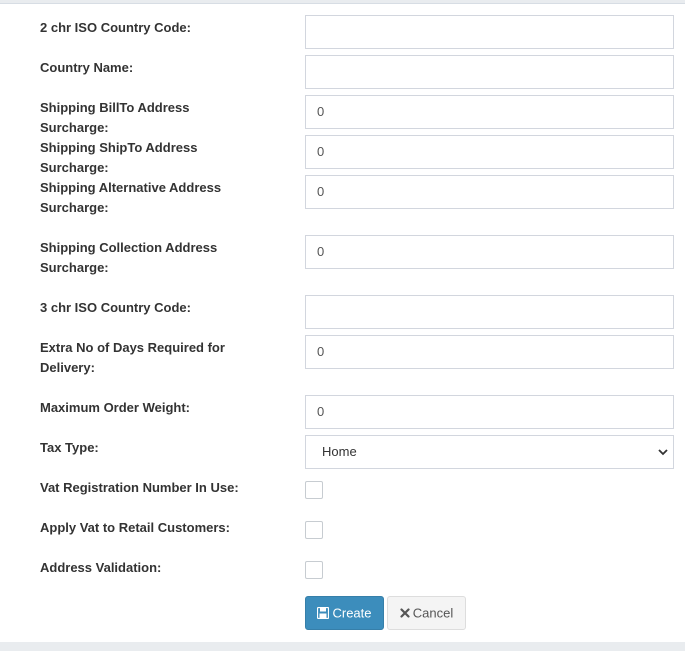 The image size is (685, 651). Describe the element at coordinates (132, 357) in the screenshot. I see `extra-days-label: Extra No of Days Required for Delivery:` at that location.